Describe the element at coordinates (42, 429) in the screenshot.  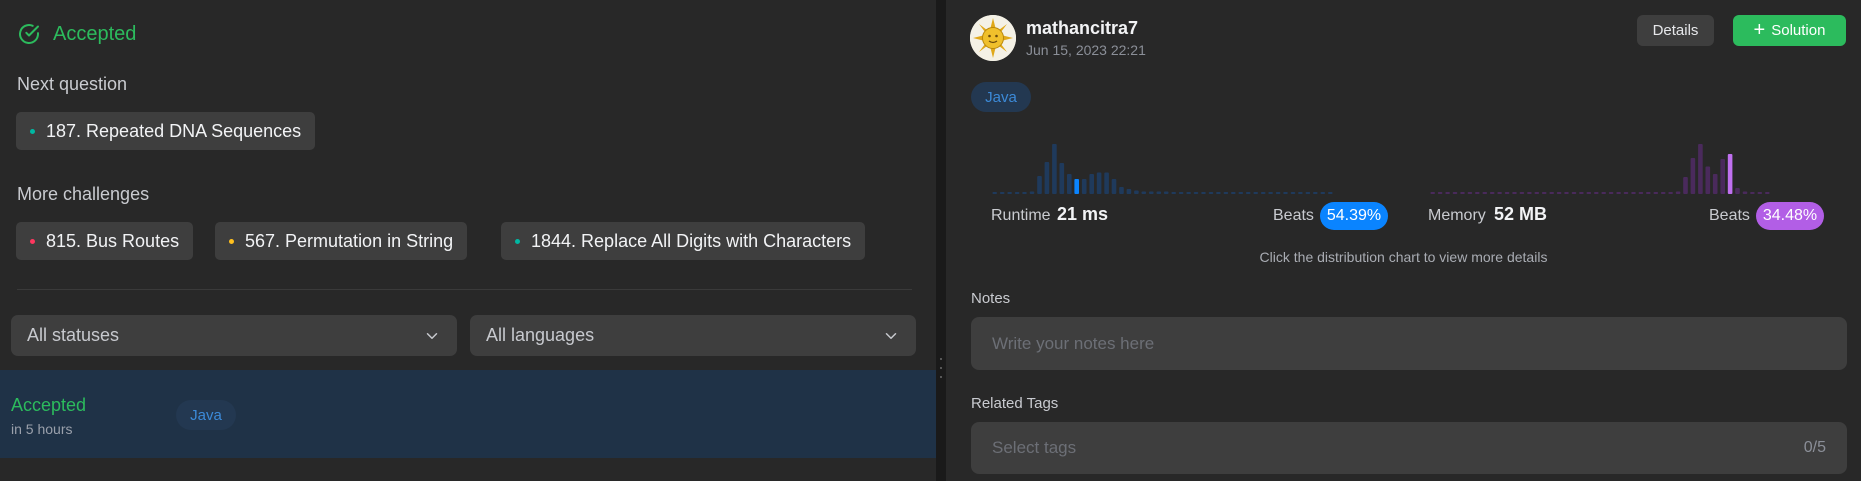
I see `submission-row-time: in 5 hours` at that location.